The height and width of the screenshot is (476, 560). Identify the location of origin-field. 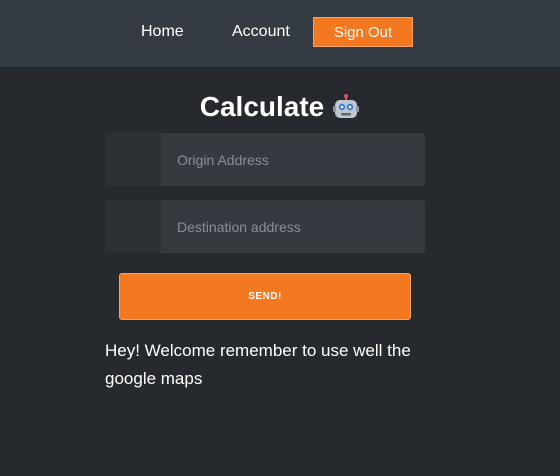
(265, 159).